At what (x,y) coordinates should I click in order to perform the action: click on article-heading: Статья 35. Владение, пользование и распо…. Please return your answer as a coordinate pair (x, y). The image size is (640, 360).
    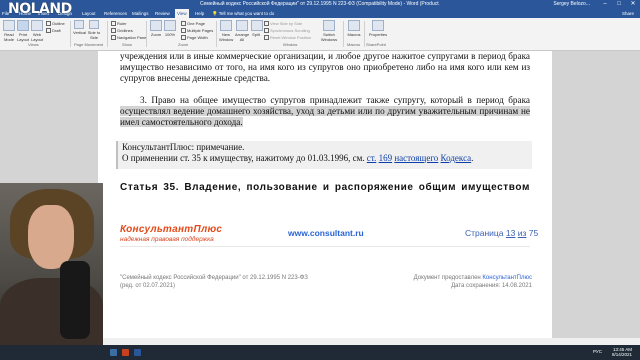
    Looking at the image, I should click on (325, 187).